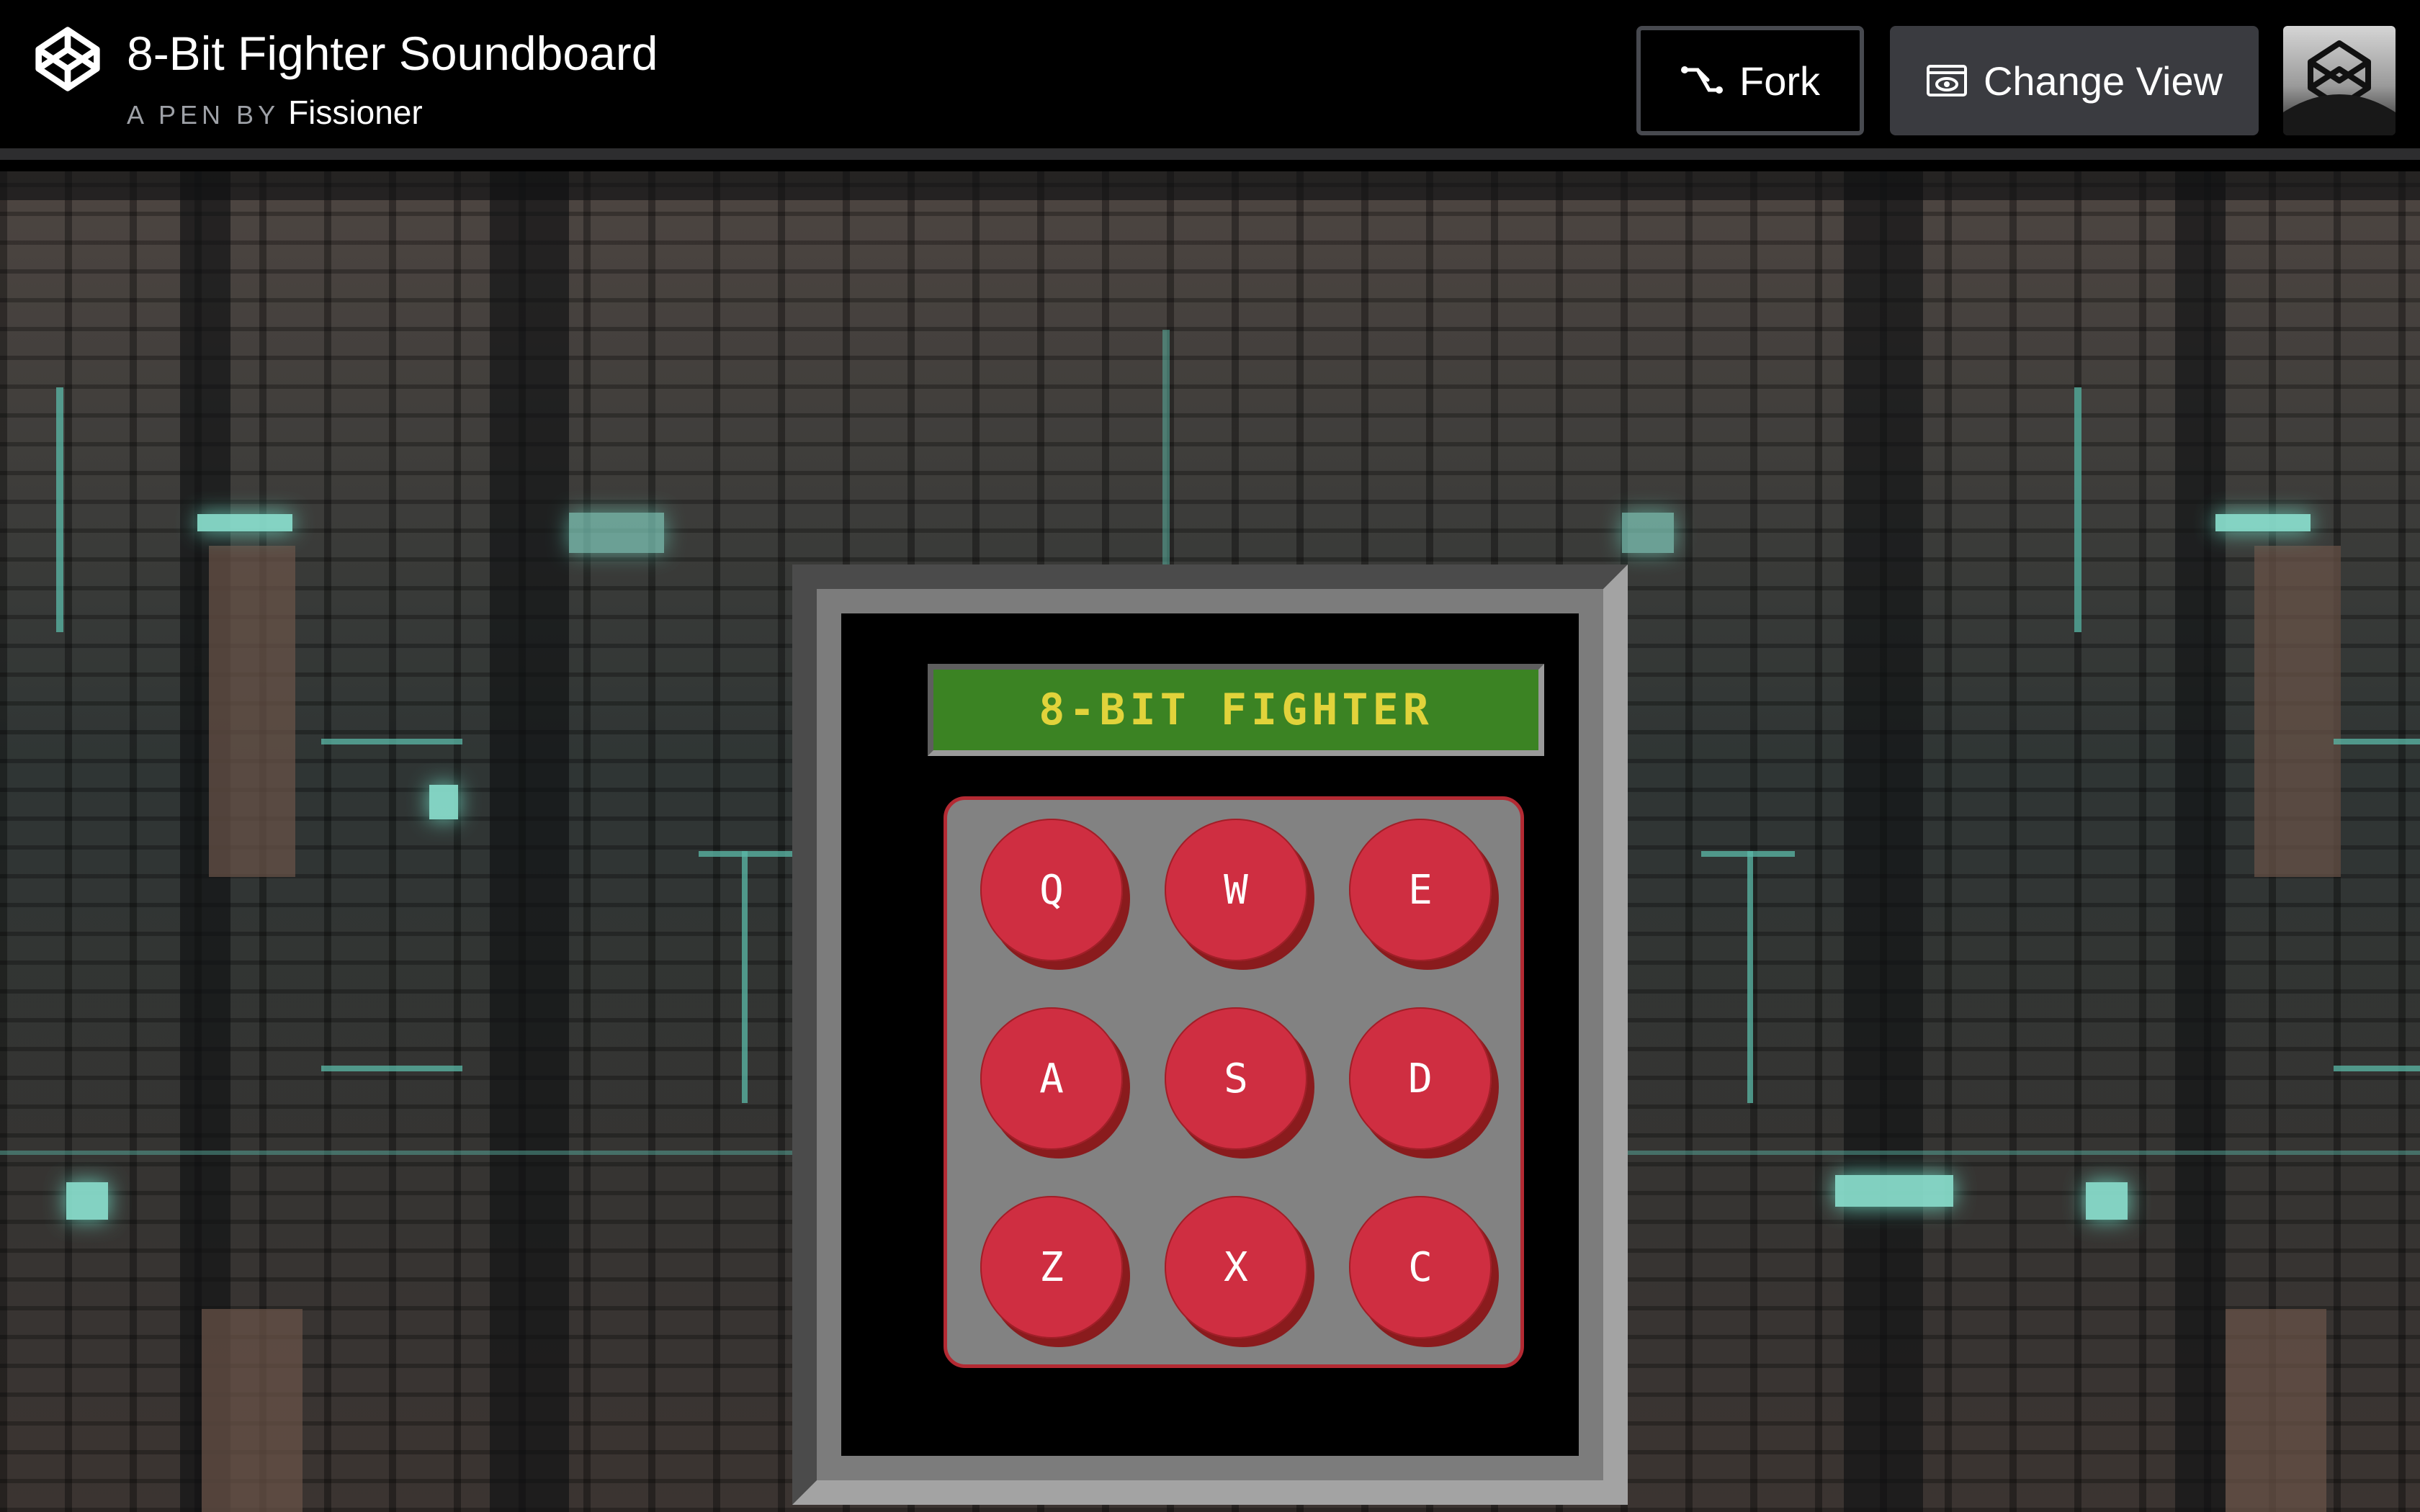  I want to click on key-q: Q, so click(1051, 890).